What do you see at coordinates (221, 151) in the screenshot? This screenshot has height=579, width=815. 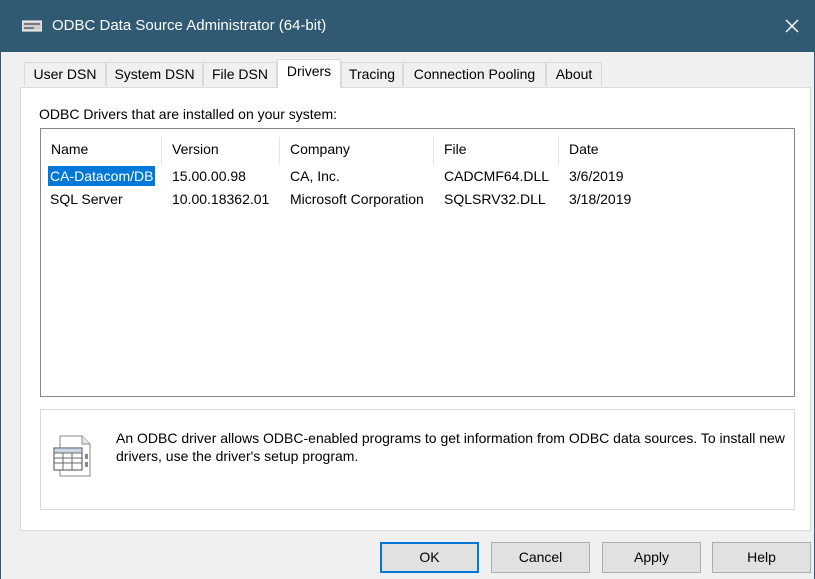 I see `column-header-version: Version` at bounding box center [221, 151].